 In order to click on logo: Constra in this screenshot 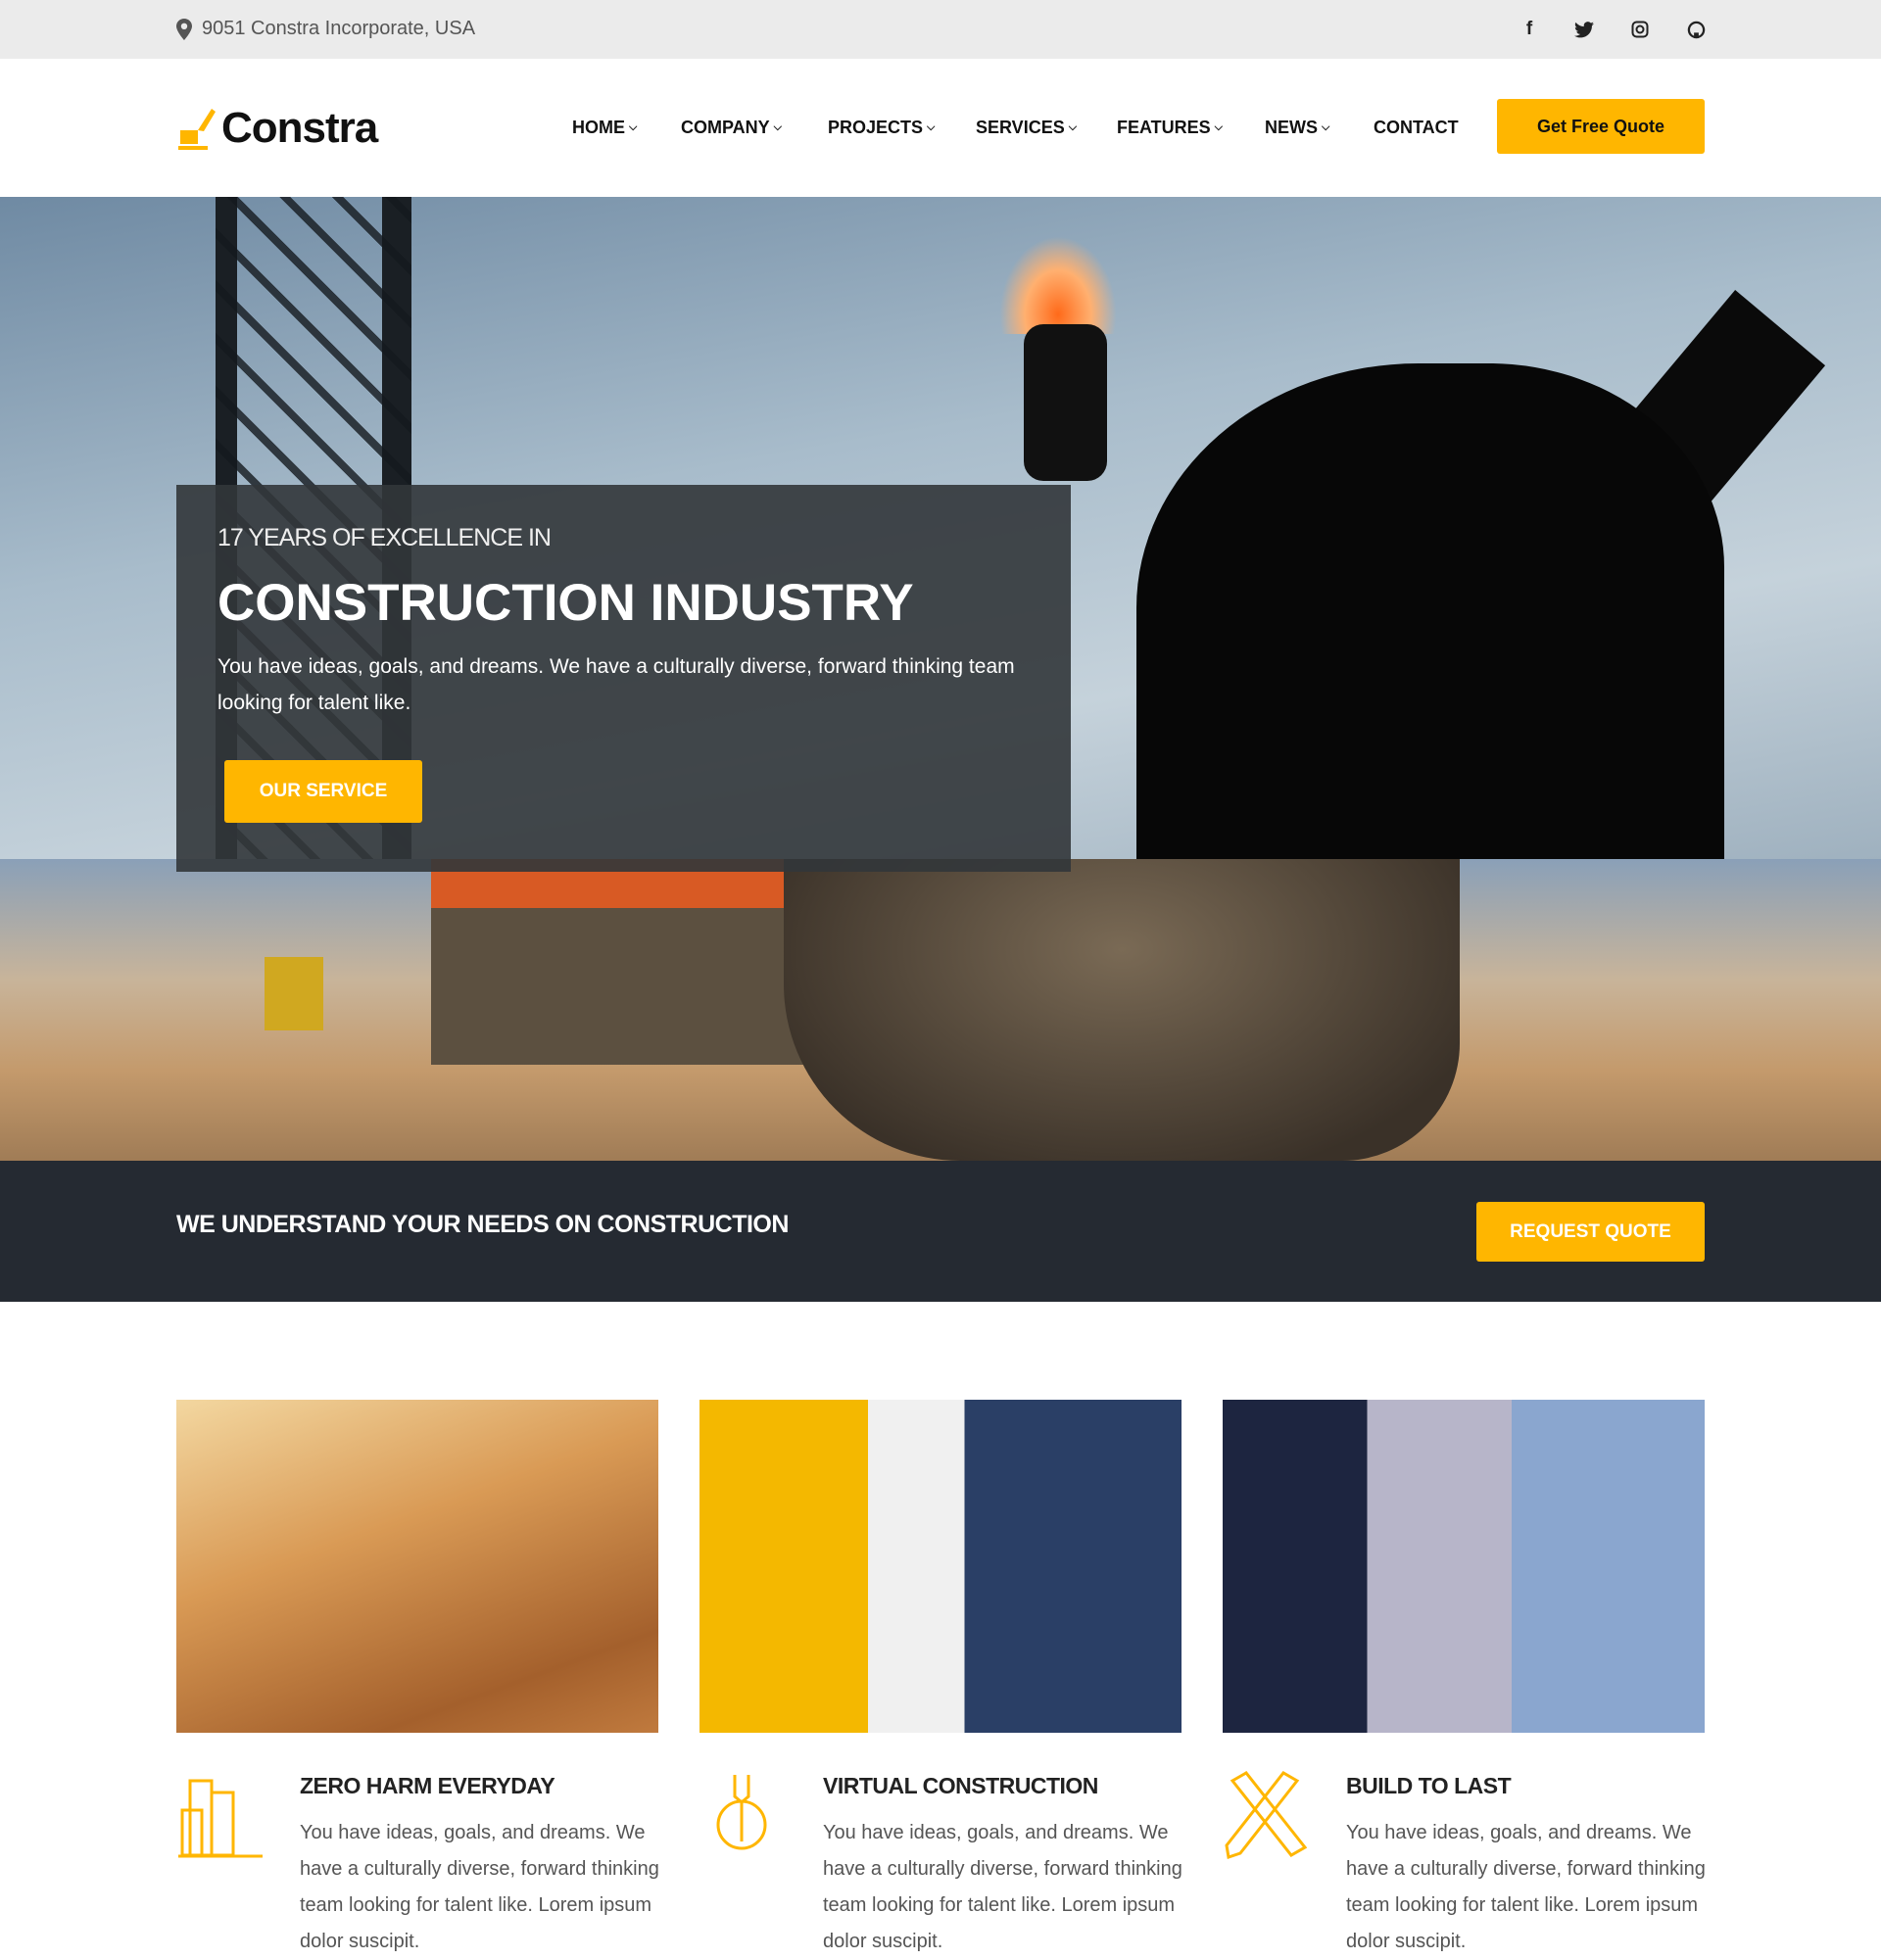, I will do `click(277, 129)`.